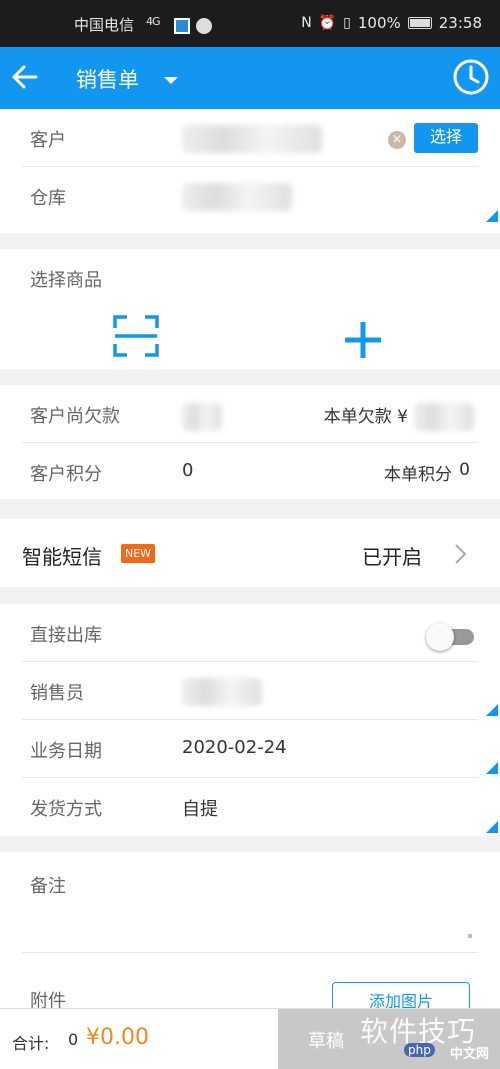 Image resolution: width=500 pixels, height=1069 pixels. What do you see at coordinates (62, 557) in the screenshot?
I see `smart-sms-label: 智能短信` at bounding box center [62, 557].